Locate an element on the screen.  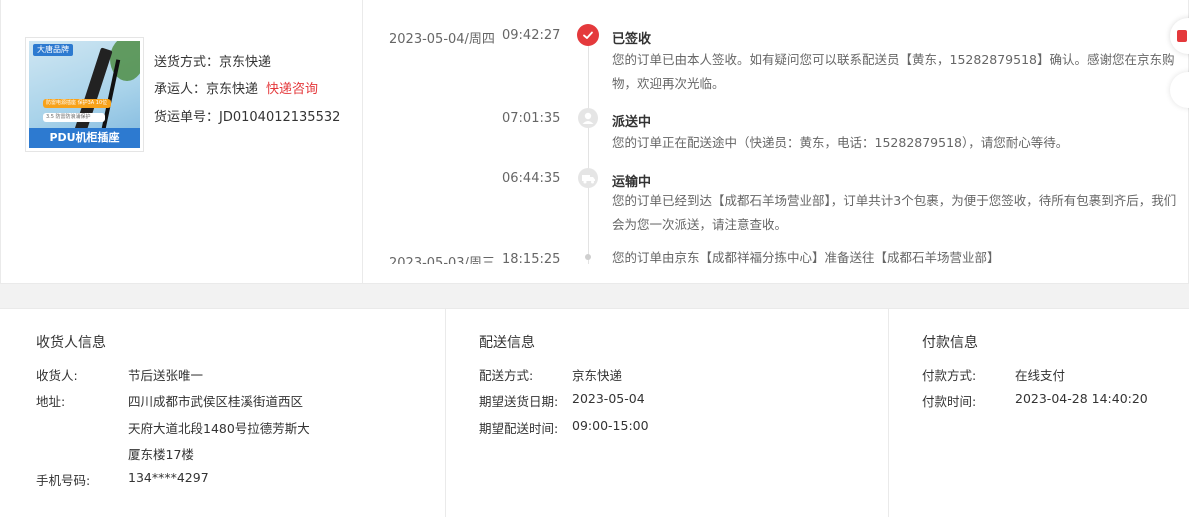
payment-method-label: 付款方式: is located at coordinates (949, 375).